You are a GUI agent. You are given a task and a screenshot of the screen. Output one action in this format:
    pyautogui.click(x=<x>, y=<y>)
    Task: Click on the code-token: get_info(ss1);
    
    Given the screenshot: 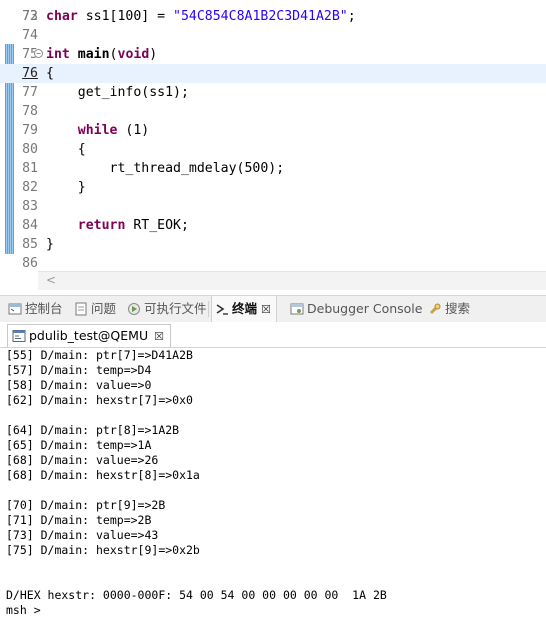 What is the action you would take?
    pyautogui.click(x=117, y=92)
    